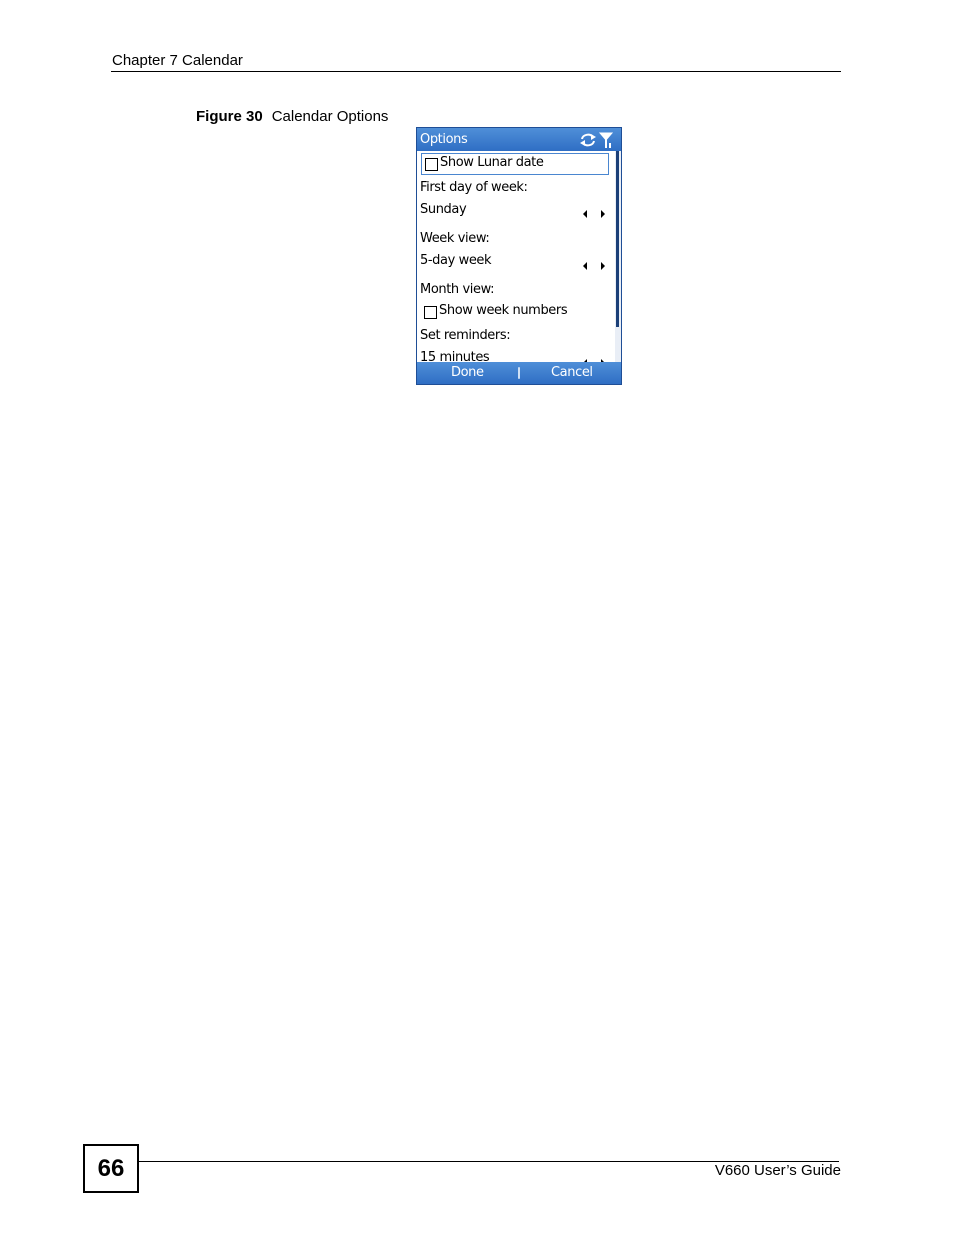 The image size is (954, 1235). I want to click on scrollbar, so click(618, 256).